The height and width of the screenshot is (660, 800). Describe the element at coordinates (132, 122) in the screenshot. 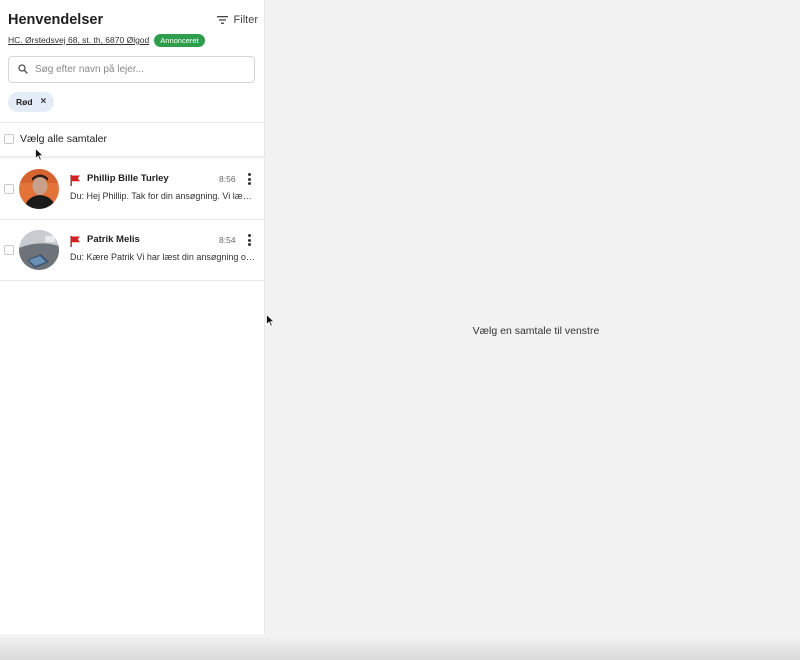

I see `divider` at that location.